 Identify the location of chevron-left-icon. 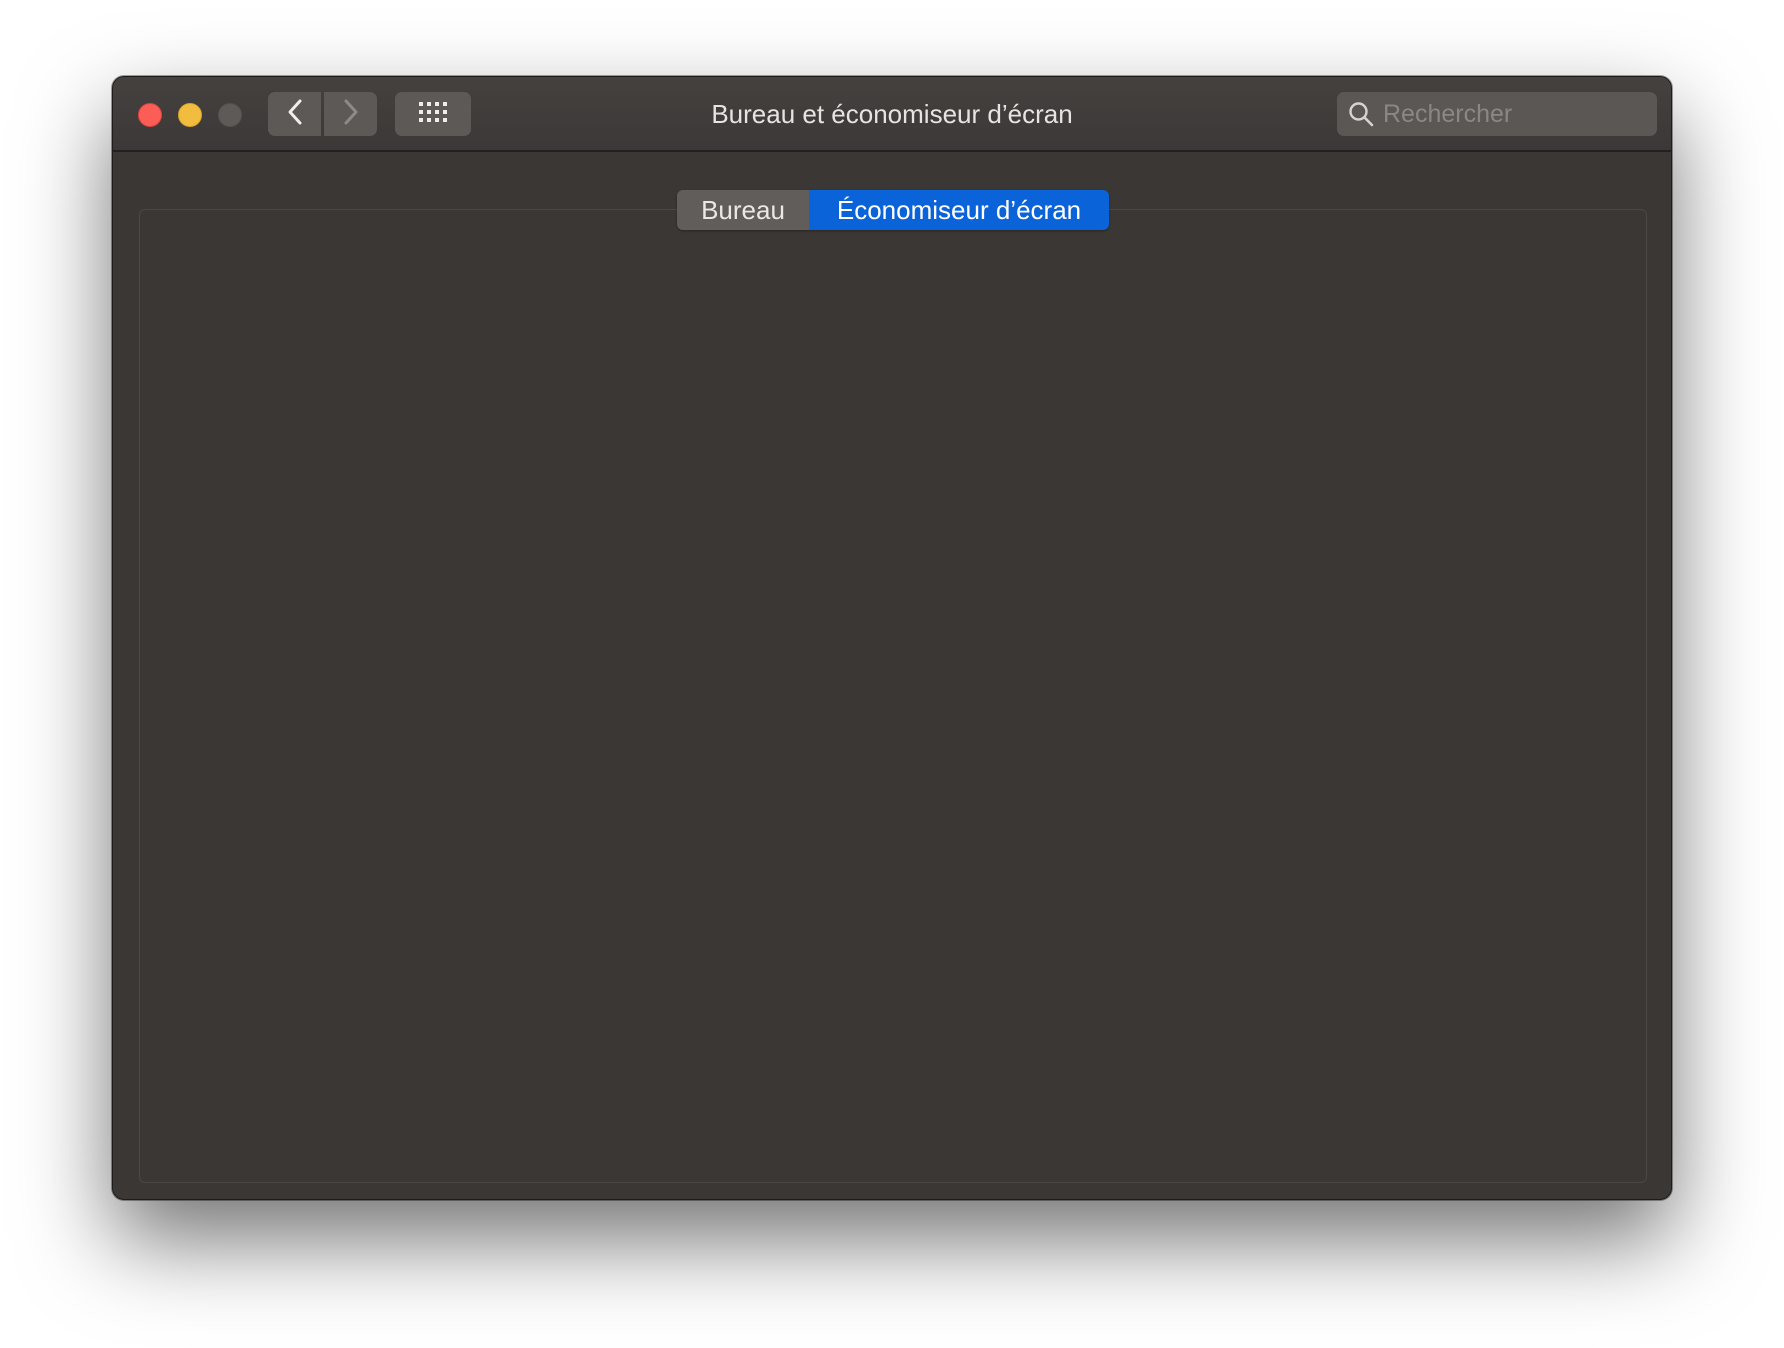
(295, 114).